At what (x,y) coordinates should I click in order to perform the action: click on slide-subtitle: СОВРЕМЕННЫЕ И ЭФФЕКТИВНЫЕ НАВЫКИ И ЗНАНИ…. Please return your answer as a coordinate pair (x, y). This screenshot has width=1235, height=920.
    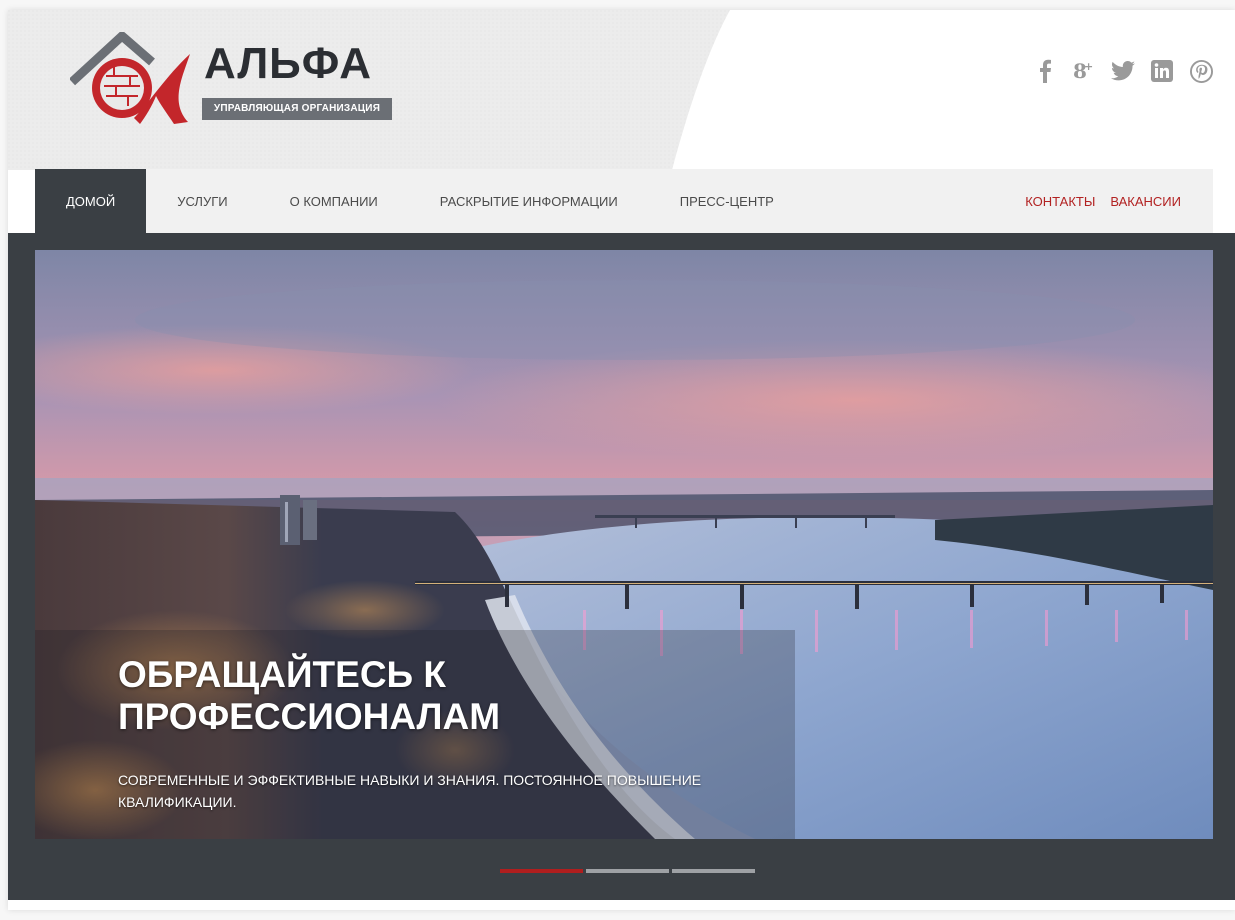
    Looking at the image, I should click on (438, 791).